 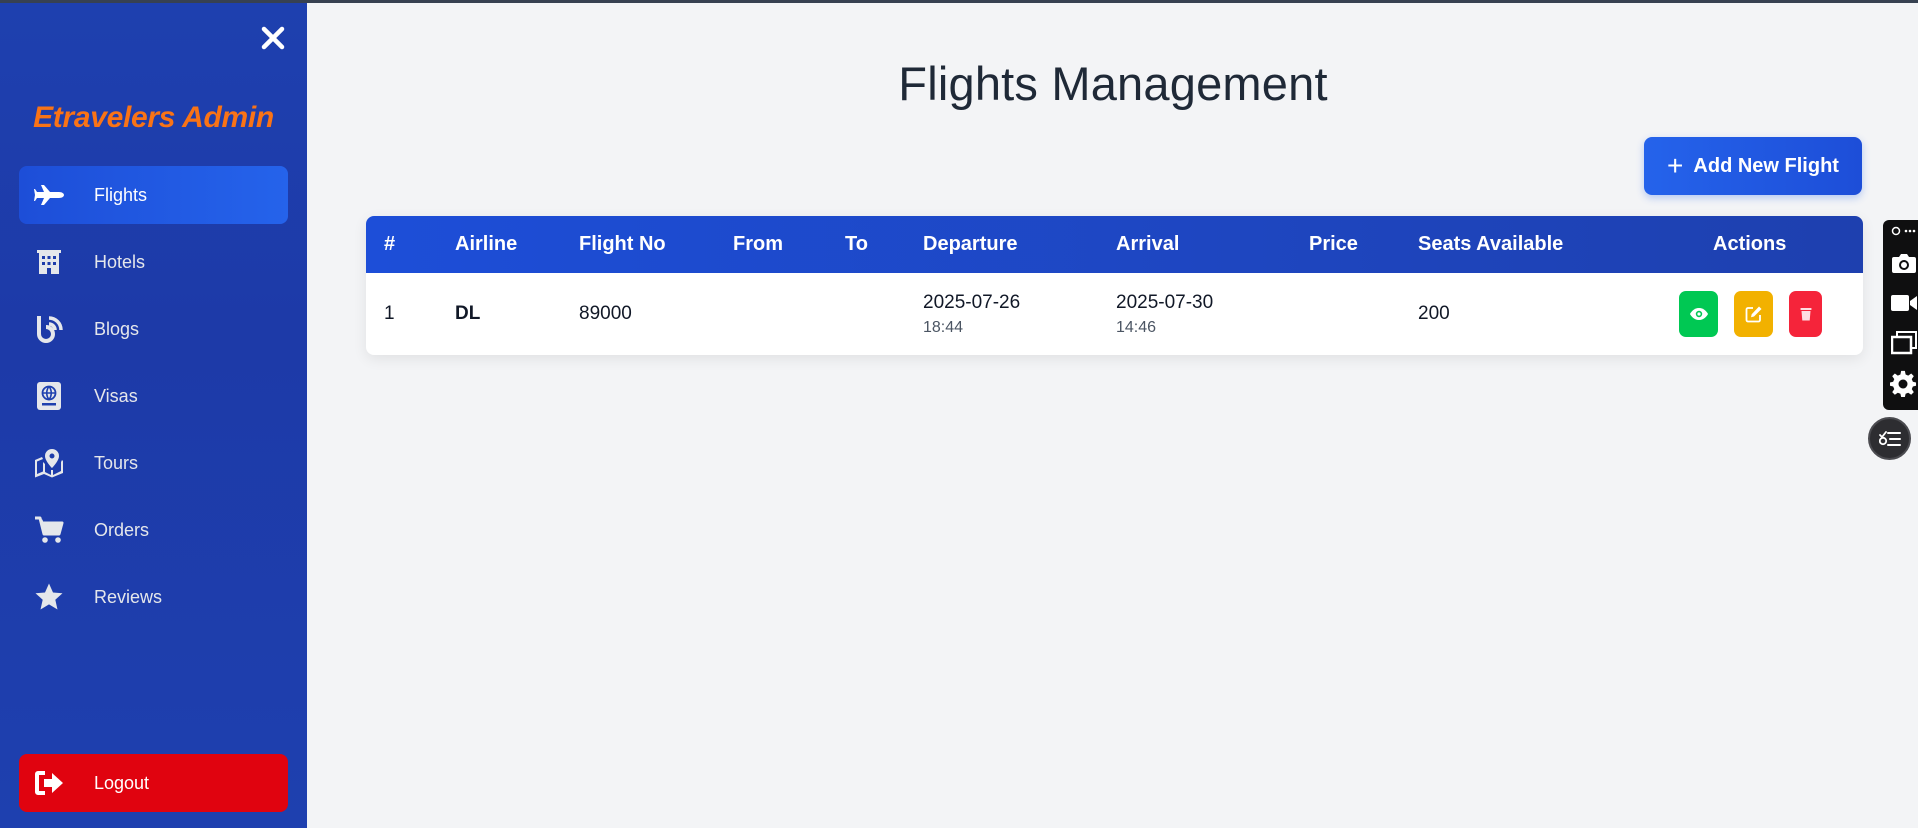 I want to click on sidebar-item-label: Orders, so click(x=122, y=529).